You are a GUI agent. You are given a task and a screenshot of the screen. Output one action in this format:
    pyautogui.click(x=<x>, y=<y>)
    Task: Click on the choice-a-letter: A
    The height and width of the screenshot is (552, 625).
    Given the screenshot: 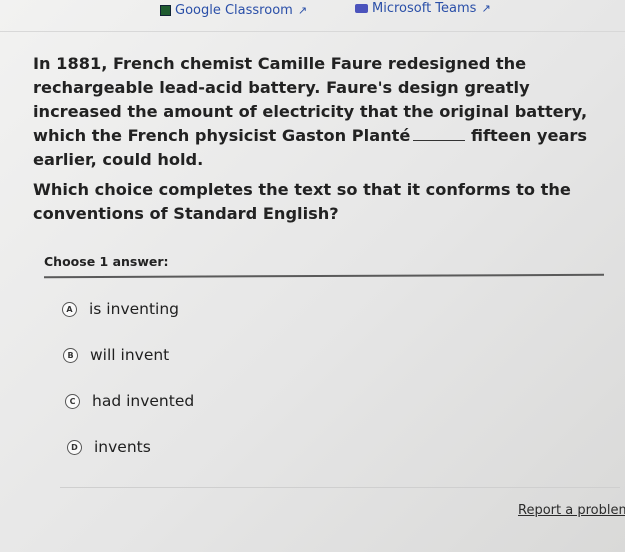 What is the action you would take?
    pyautogui.click(x=69, y=309)
    